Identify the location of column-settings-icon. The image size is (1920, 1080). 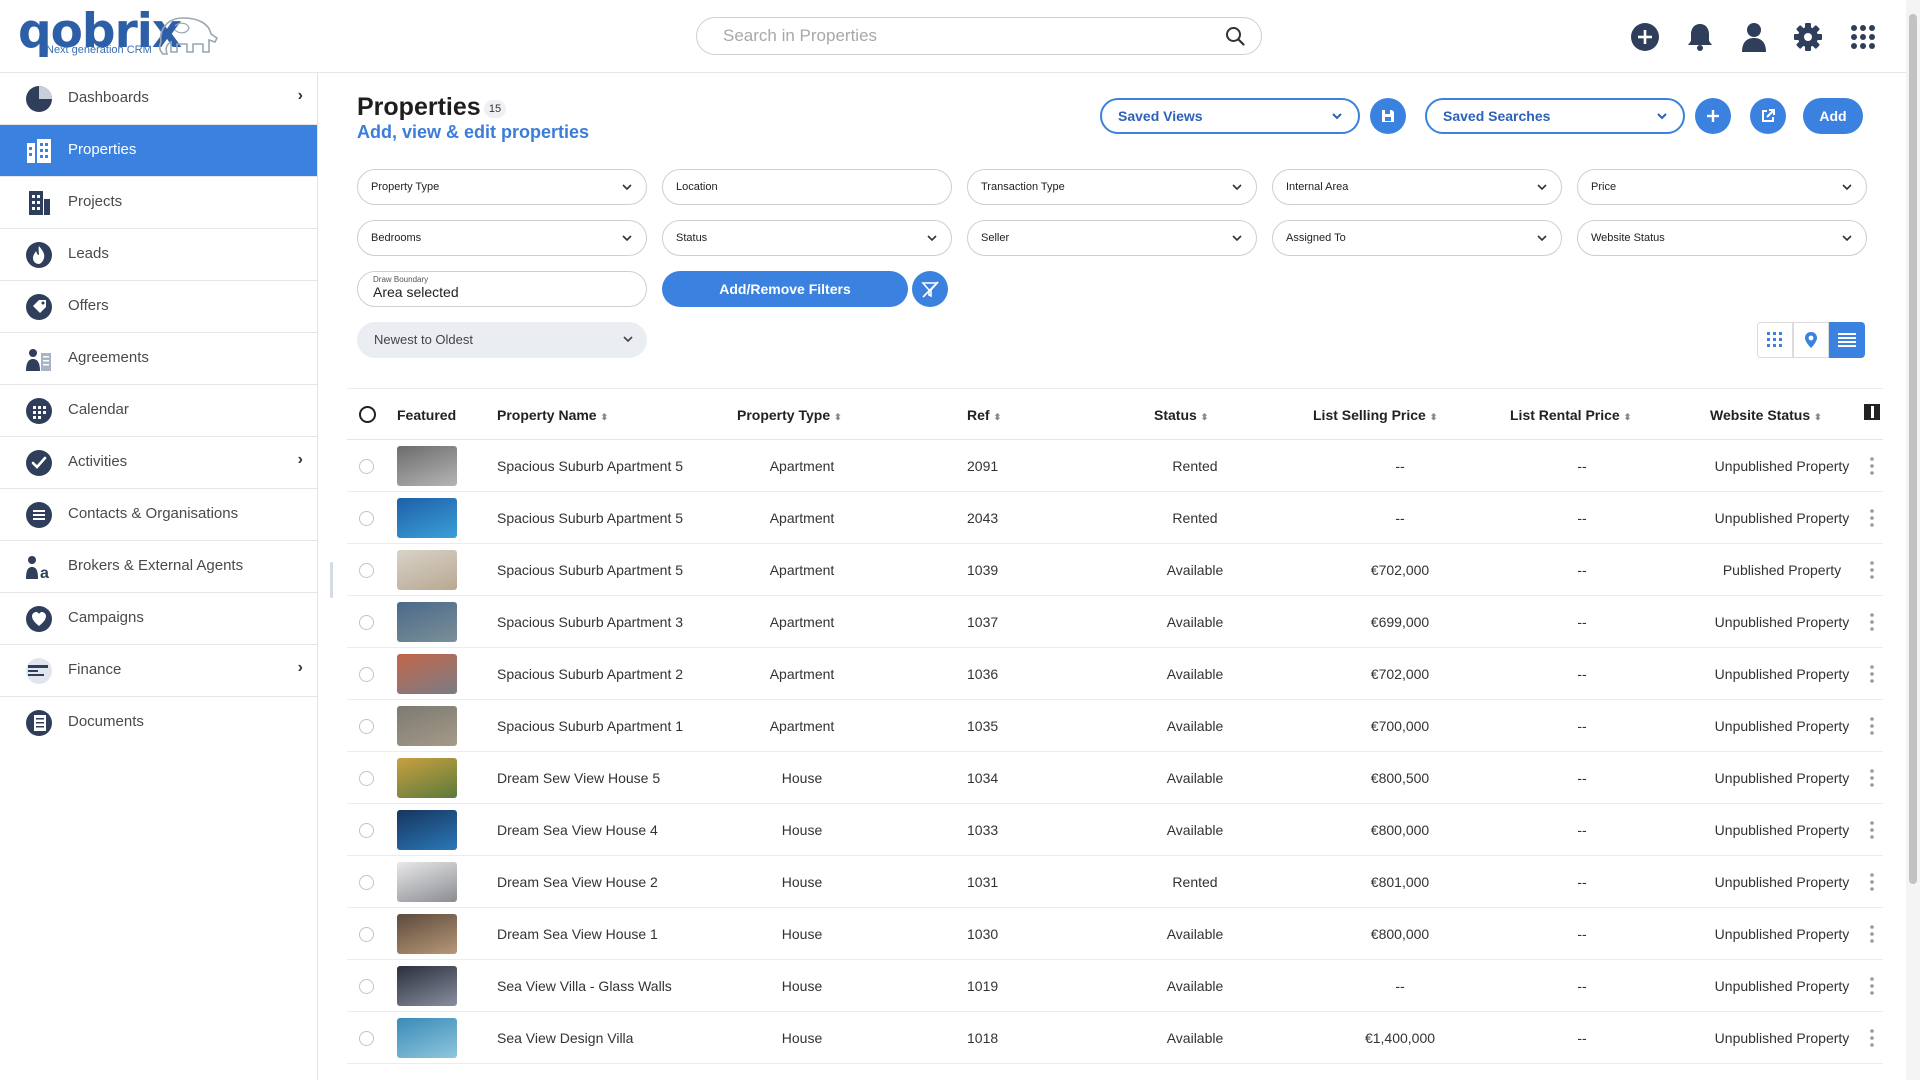
(1872, 413).